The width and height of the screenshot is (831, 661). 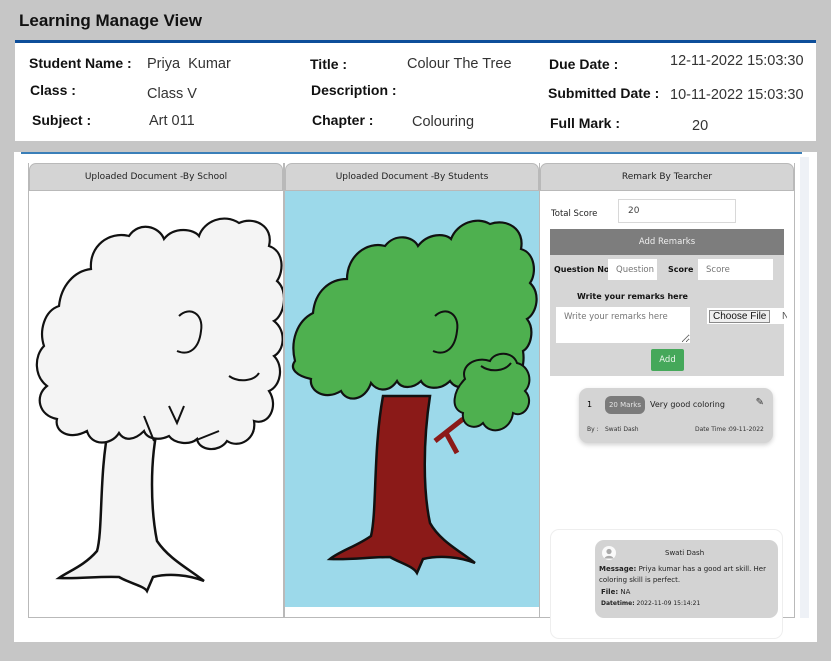 What do you see at coordinates (737, 95) in the screenshot?
I see `submitted-date-value: 10-11-2022 15:03:30` at bounding box center [737, 95].